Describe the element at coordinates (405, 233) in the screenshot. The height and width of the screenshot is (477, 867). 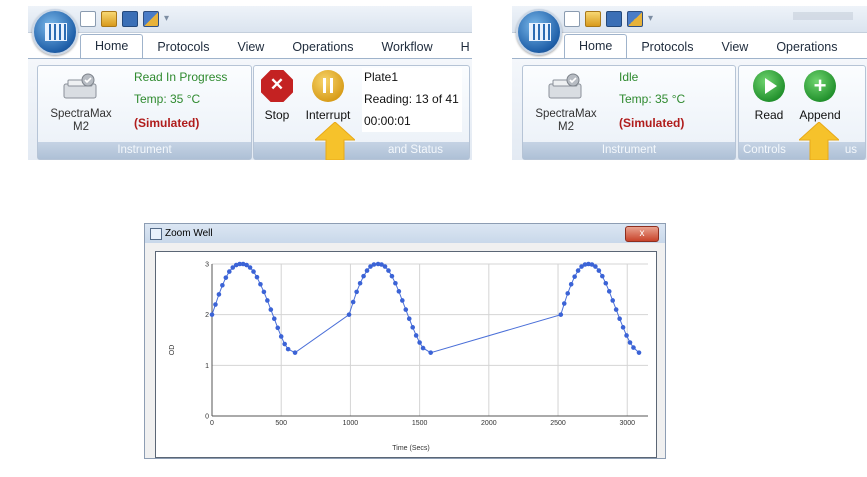
I see `window-title-bar: Zoom Well x` at that location.